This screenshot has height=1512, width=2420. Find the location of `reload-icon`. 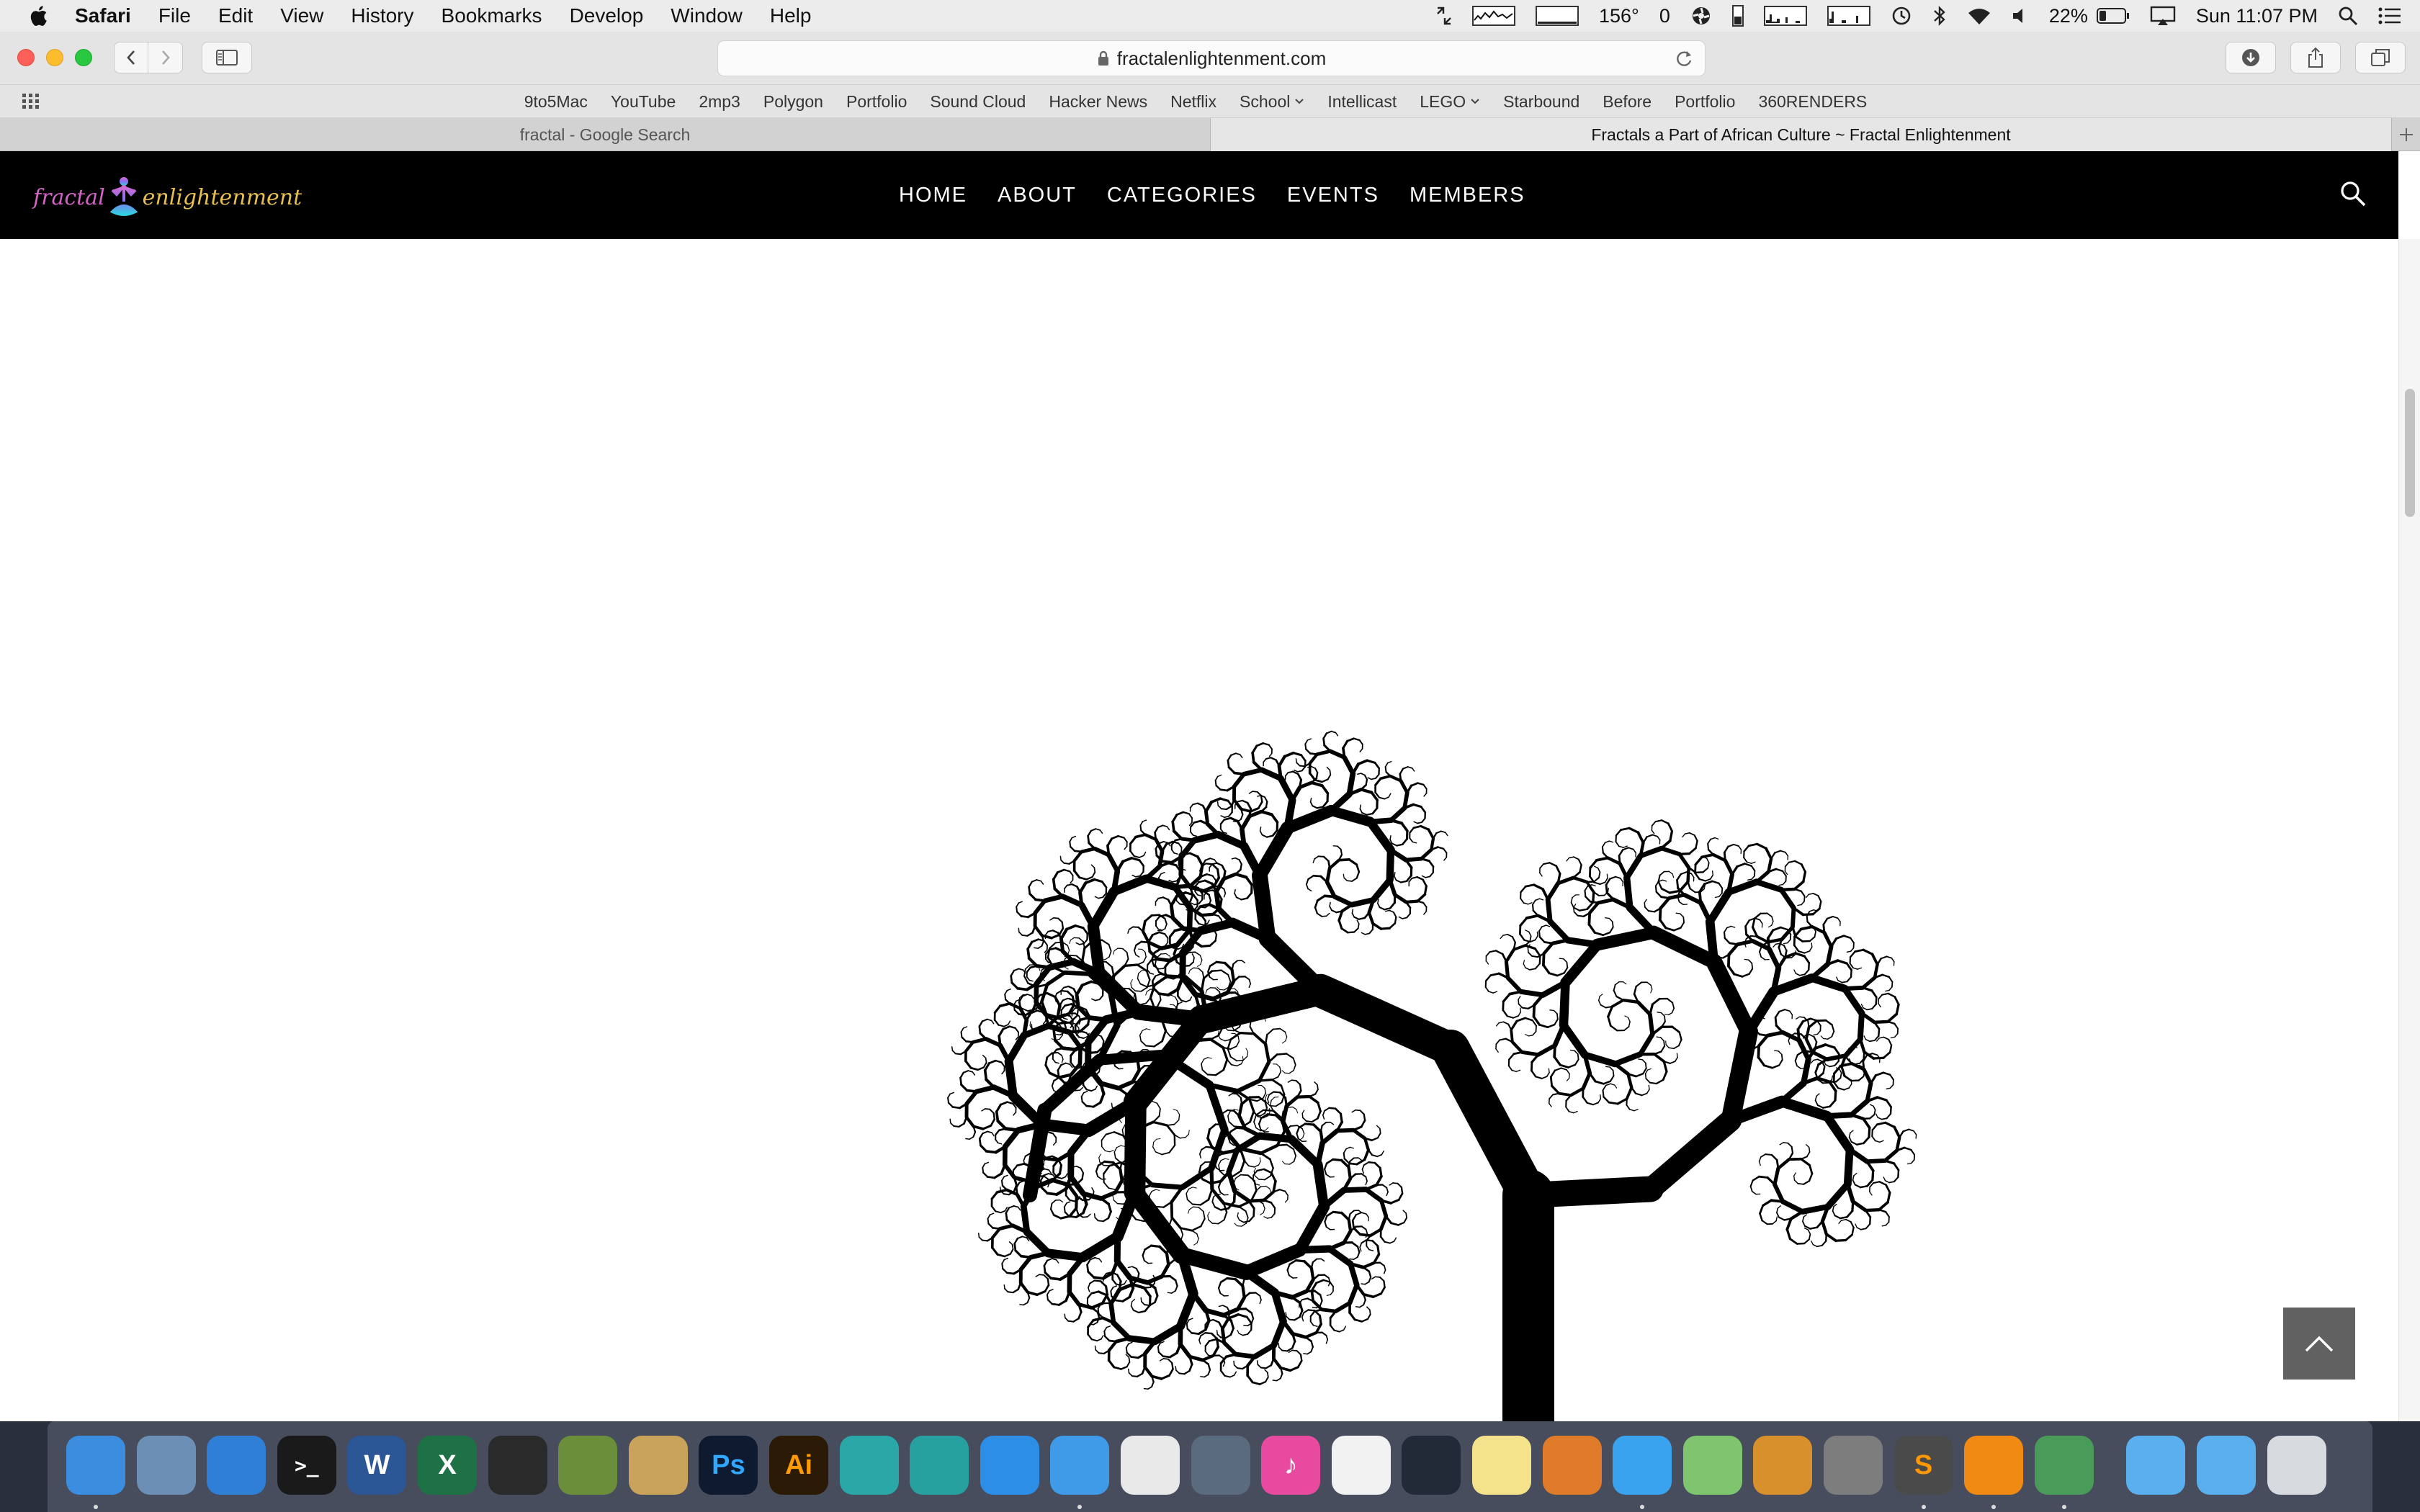

reload-icon is located at coordinates (1684, 58).